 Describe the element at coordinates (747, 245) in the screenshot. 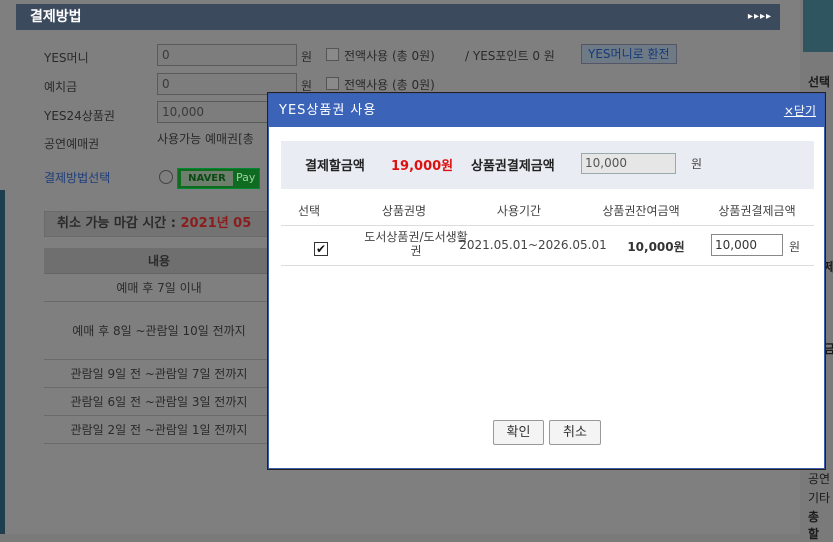

I see `gift-card-pay-input: 10,000` at that location.